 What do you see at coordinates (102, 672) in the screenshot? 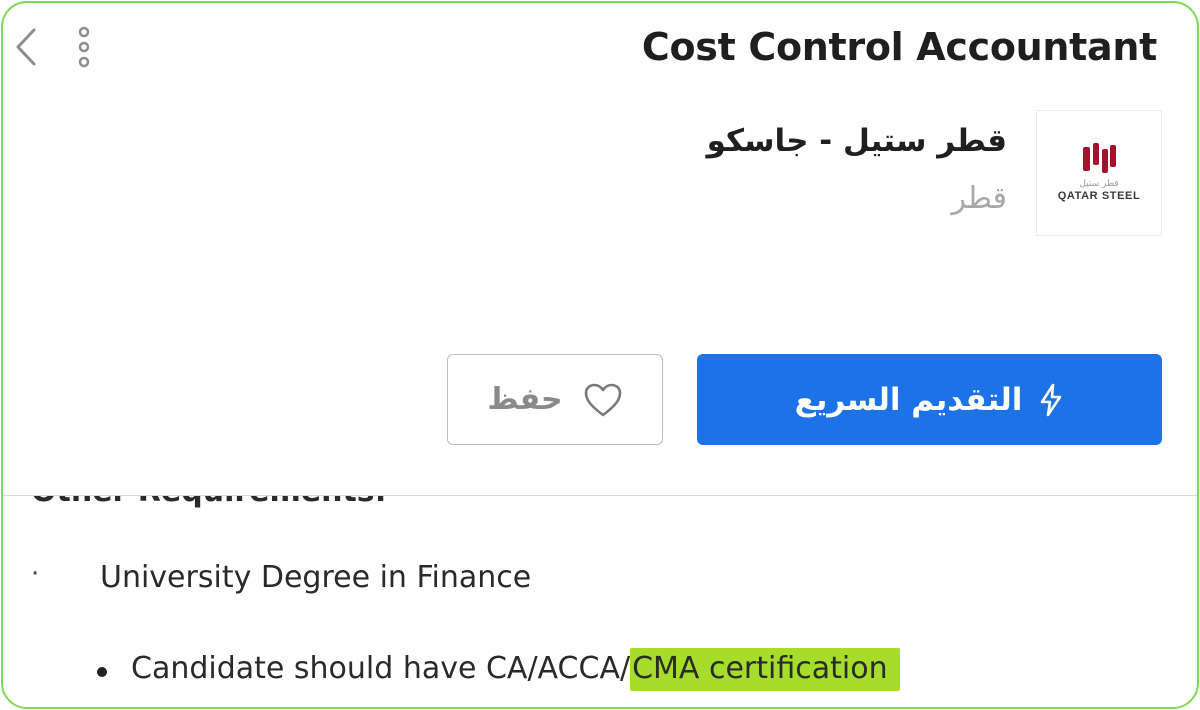
I see `list-bullet` at bounding box center [102, 672].